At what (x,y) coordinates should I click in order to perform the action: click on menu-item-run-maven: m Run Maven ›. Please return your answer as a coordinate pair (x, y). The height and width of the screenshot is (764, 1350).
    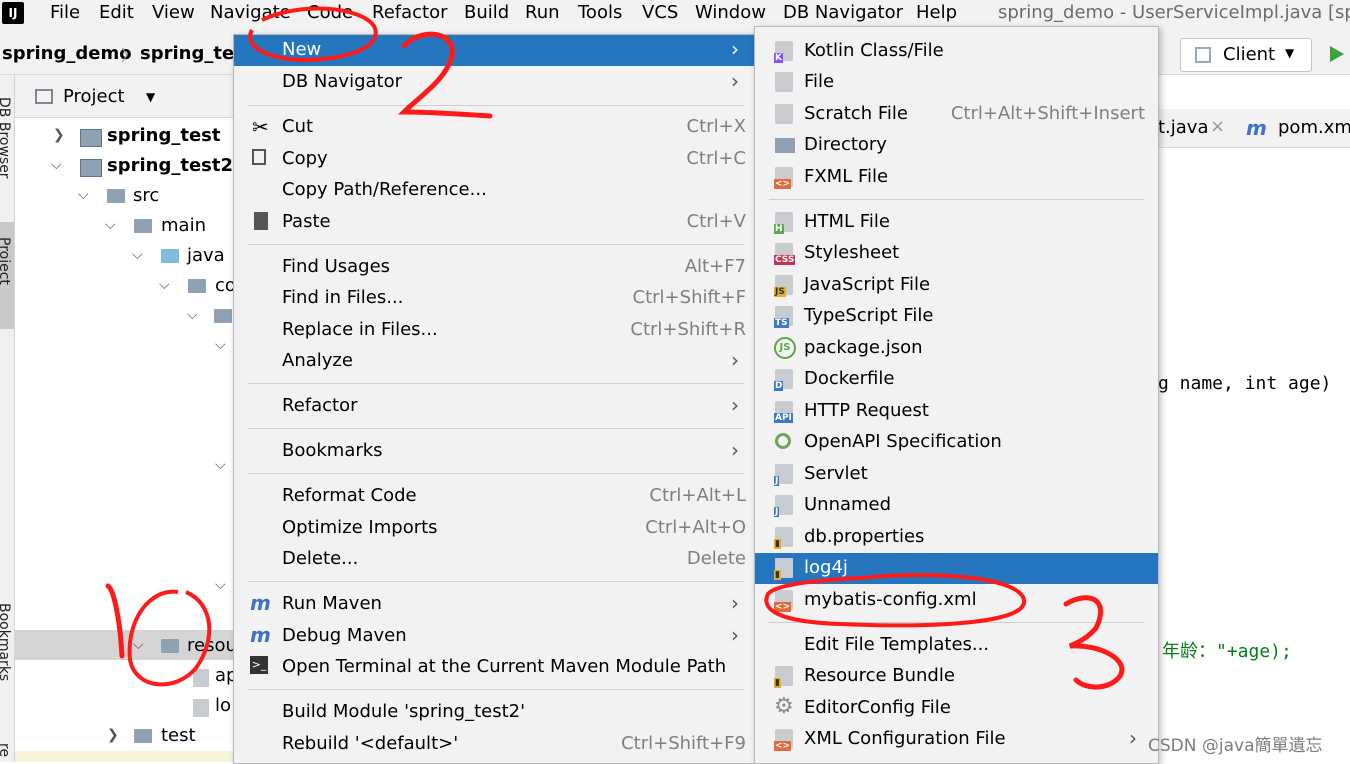
    Looking at the image, I should click on (494, 604).